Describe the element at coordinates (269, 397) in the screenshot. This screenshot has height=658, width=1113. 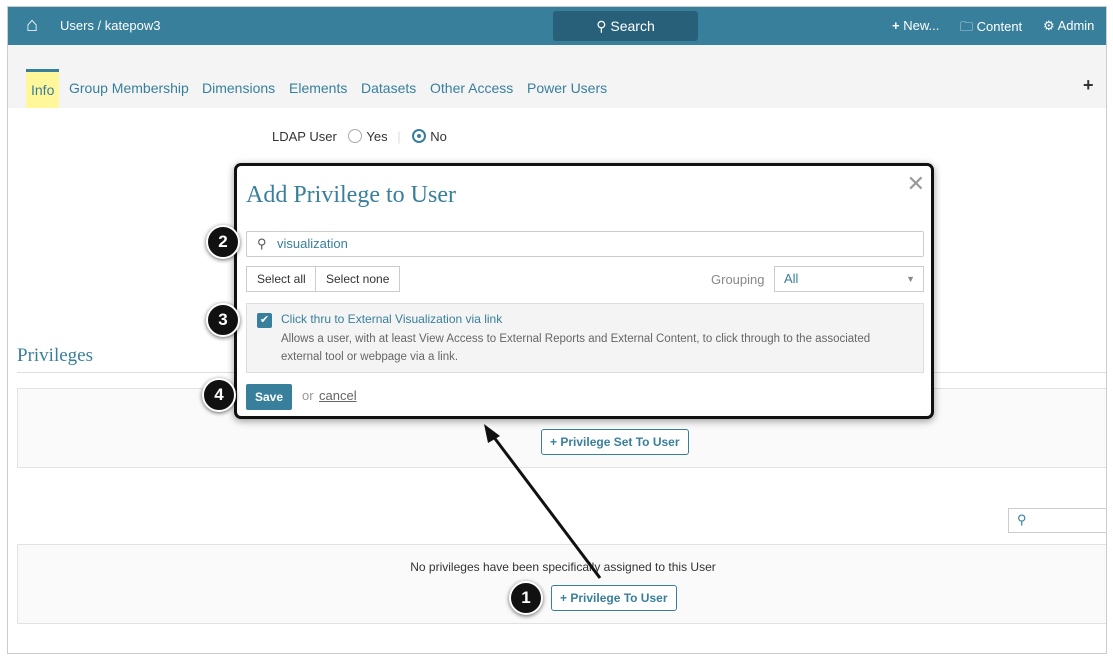
I see `save-button: Save` at that location.